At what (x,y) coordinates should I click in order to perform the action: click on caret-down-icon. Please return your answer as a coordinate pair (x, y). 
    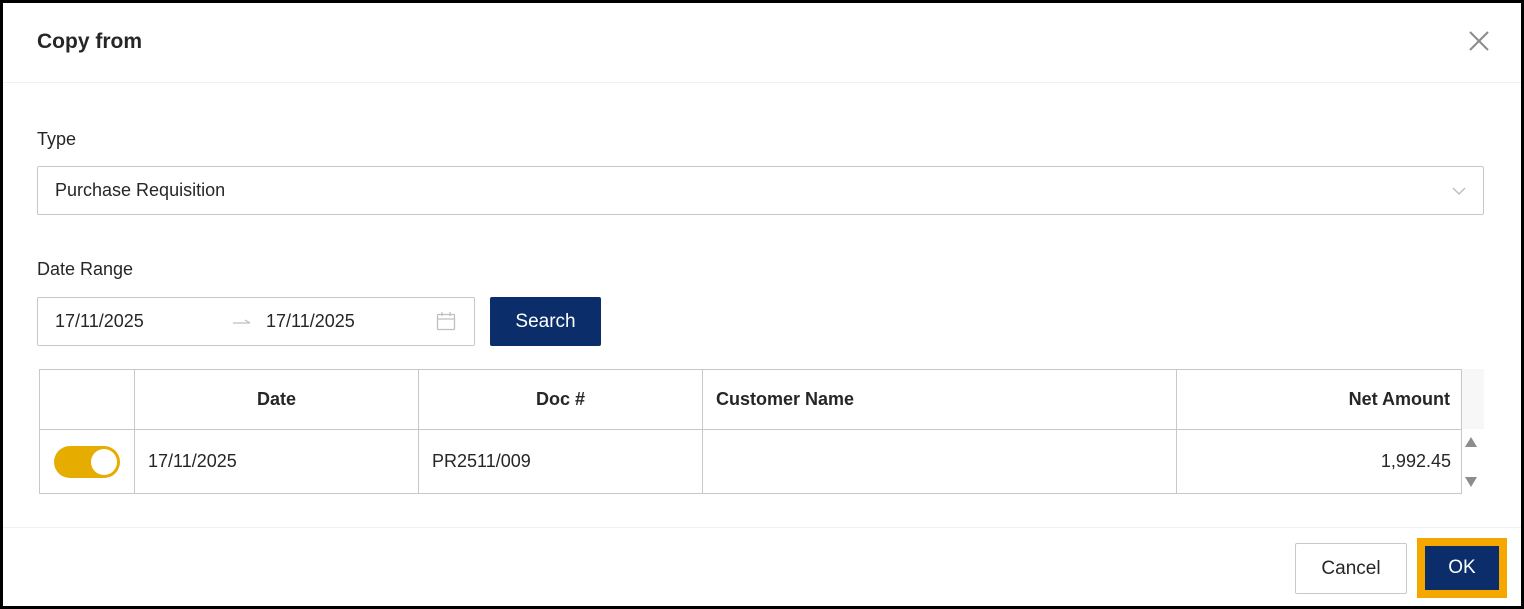
    Looking at the image, I should click on (1471, 482).